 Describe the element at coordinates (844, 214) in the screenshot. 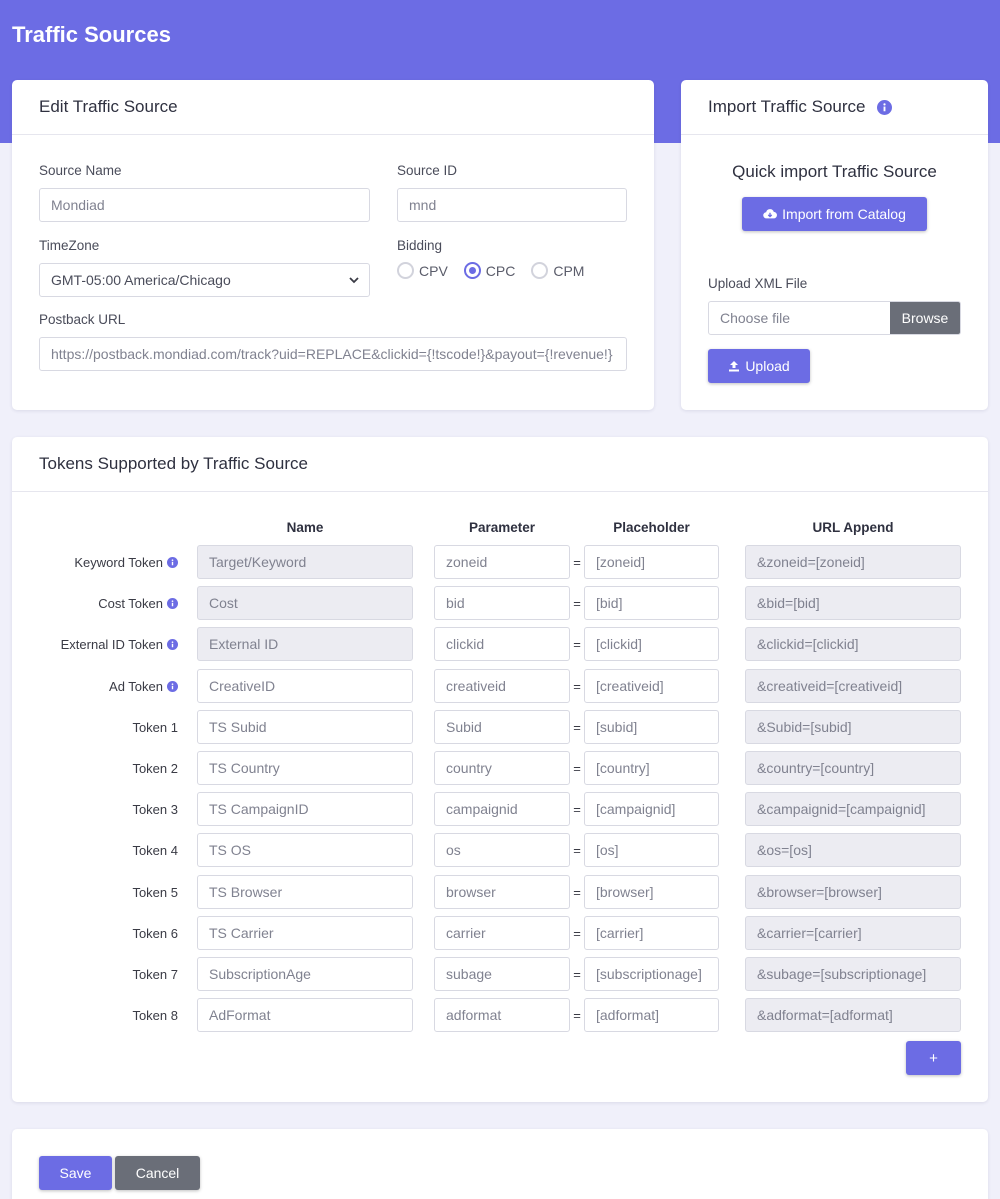

I see `import-from-catalog-label: Import from Catalog` at that location.